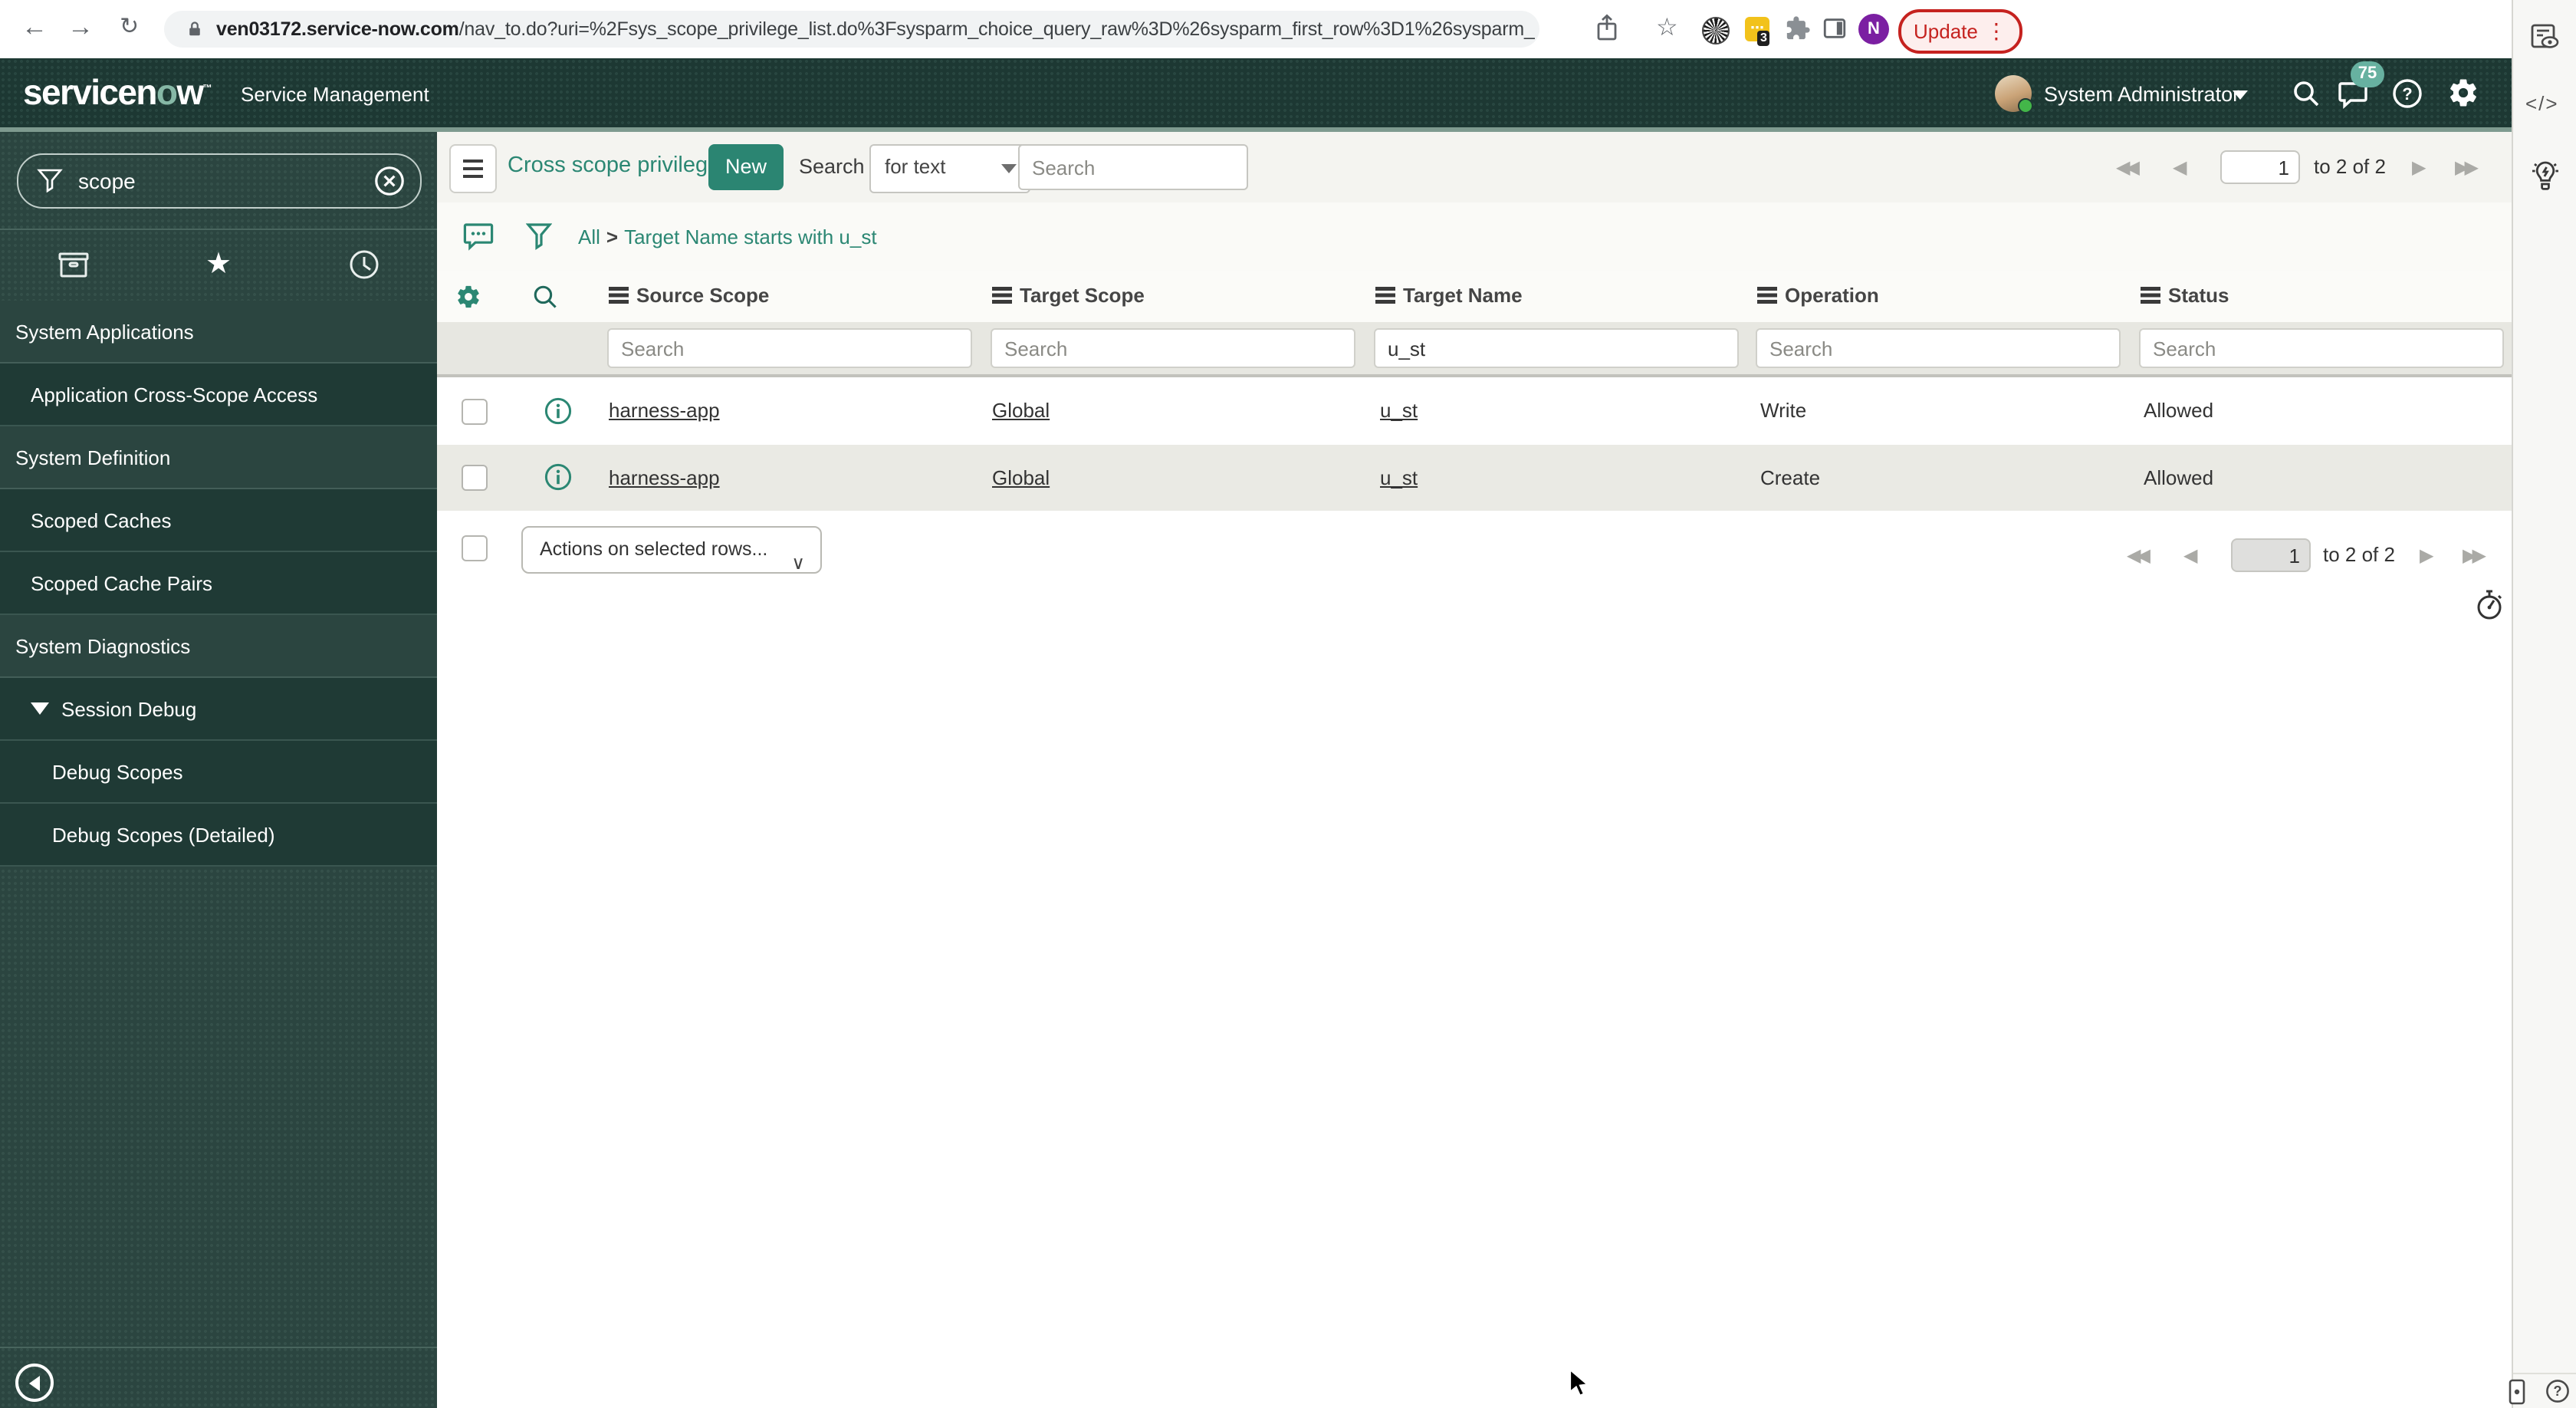 Image resolution: width=2576 pixels, height=1408 pixels. What do you see at coordinates (389, 181) in the screenshot?
I see `clear-filter-icon` at bounding box center [389, 181].